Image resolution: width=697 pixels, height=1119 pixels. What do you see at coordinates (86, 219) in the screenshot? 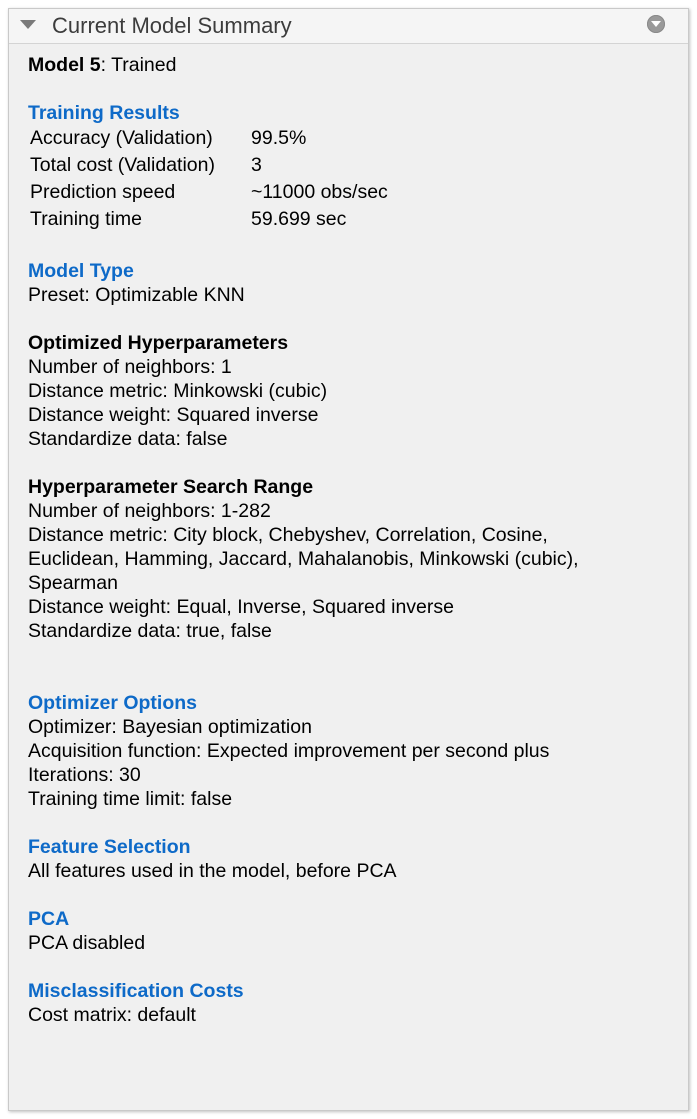
I see `result-label: Training time` at bounding box center [86, 219].